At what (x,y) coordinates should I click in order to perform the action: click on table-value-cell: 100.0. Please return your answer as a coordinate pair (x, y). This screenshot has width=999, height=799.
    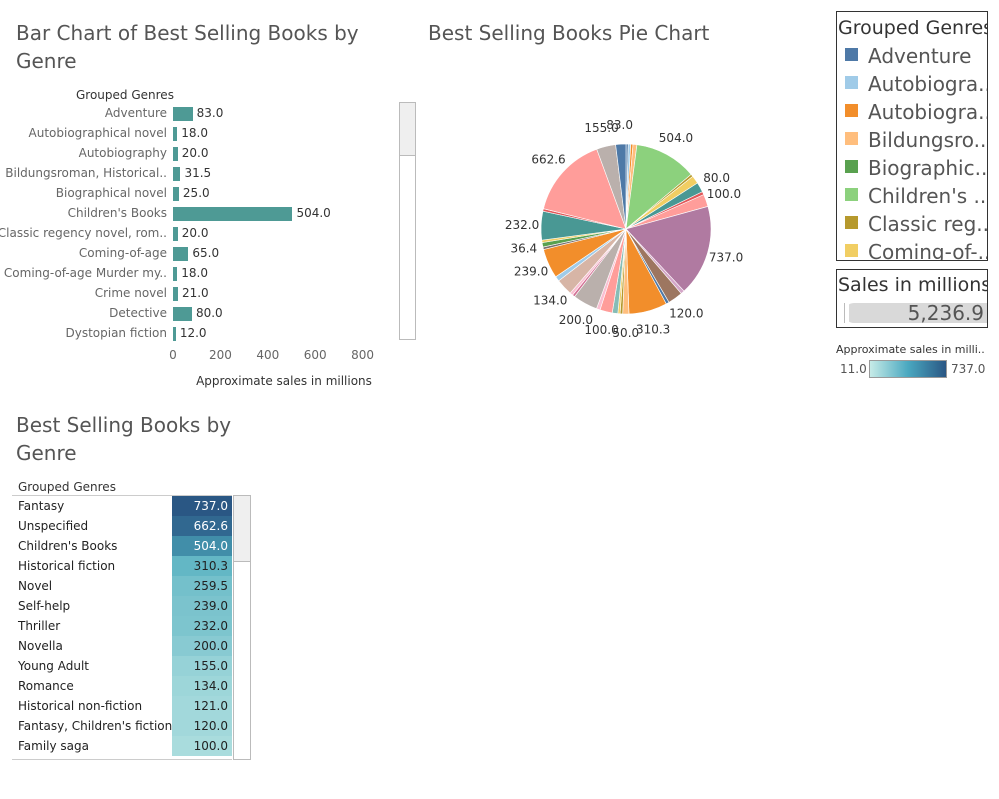
    Looking at the image, I should click on (202, 746).